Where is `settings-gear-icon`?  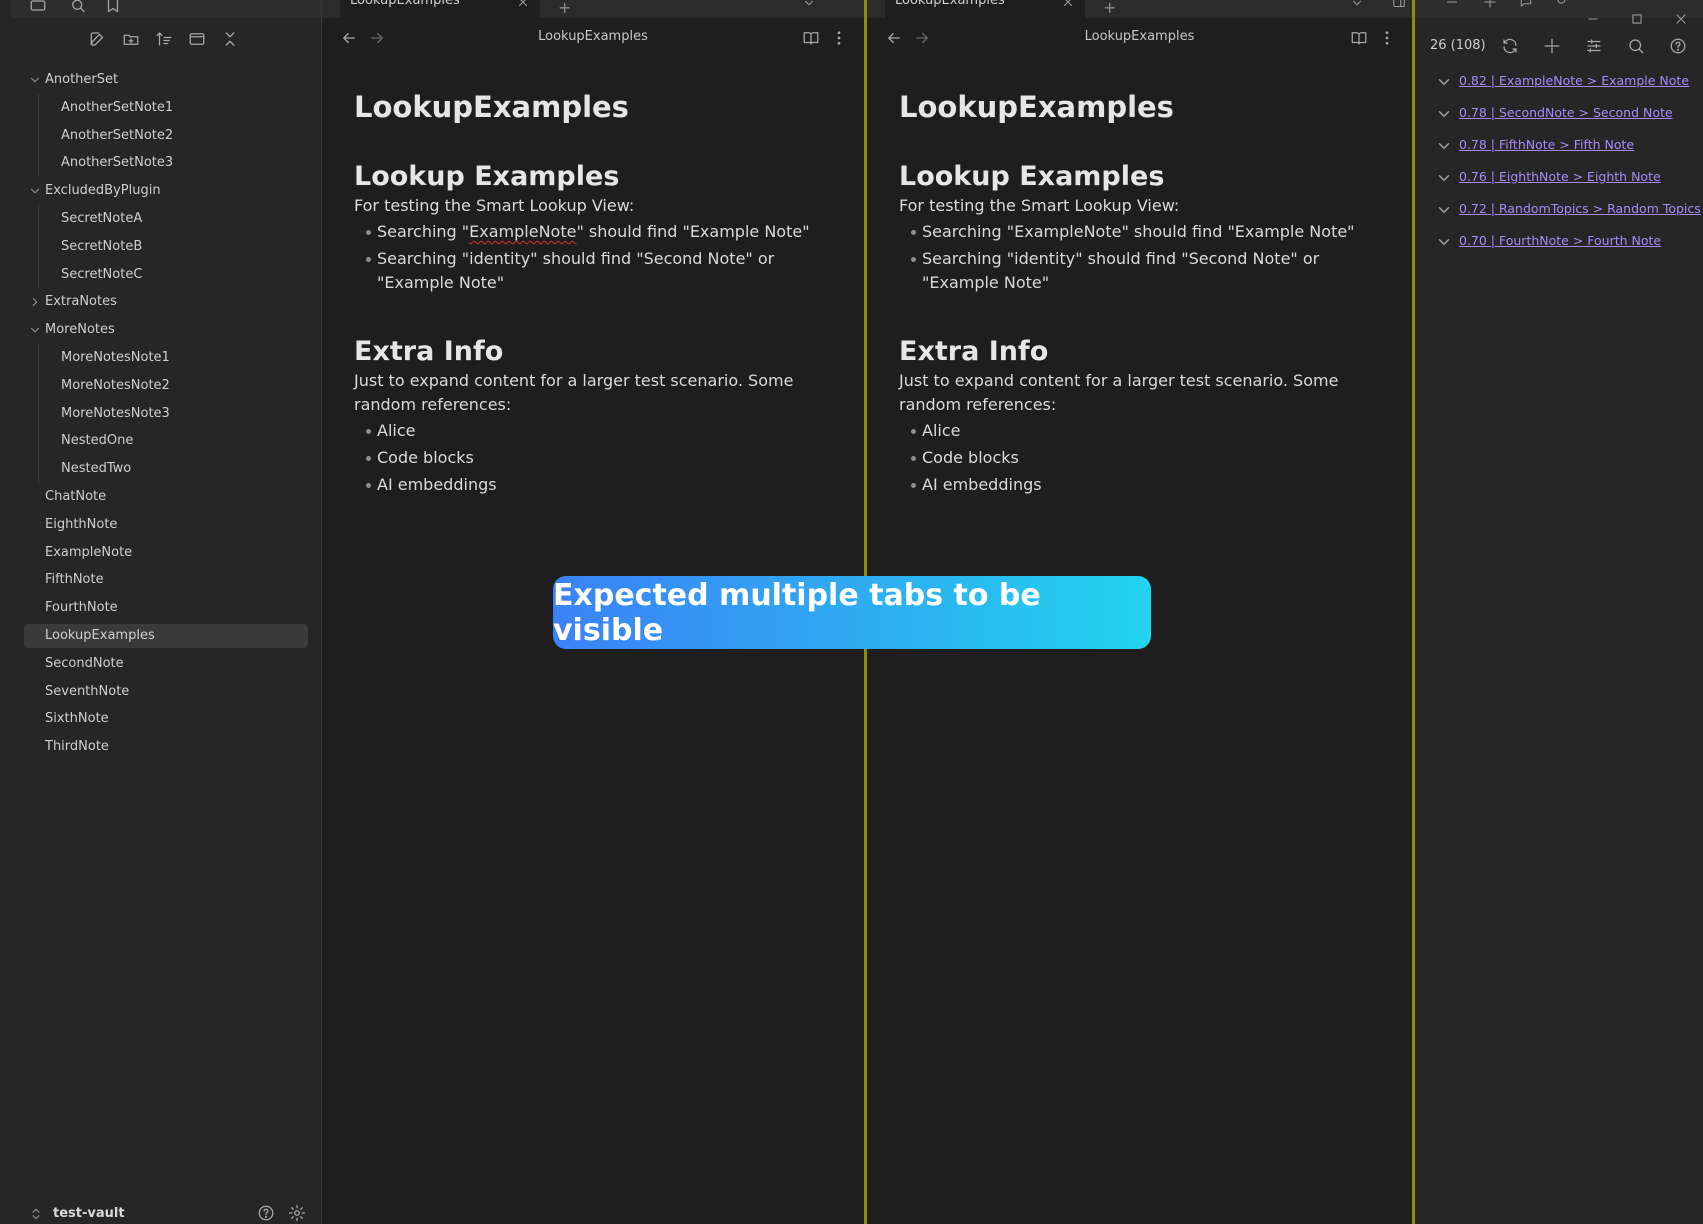 settings-gear-icon is located at coordinates (297, 1213).